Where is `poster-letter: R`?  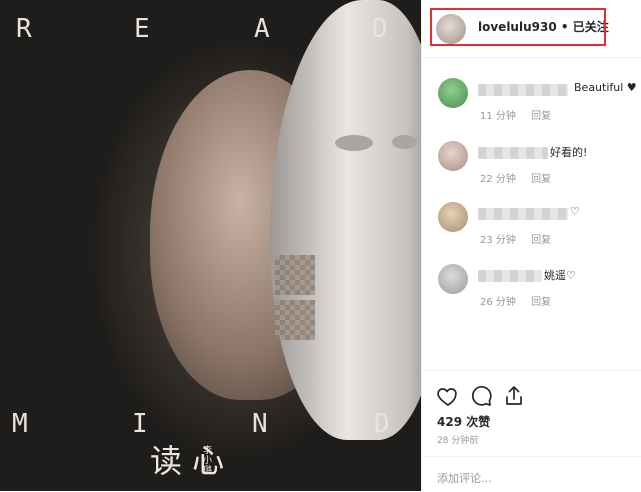 poster-letter: R is located at coordinates (24, 29).